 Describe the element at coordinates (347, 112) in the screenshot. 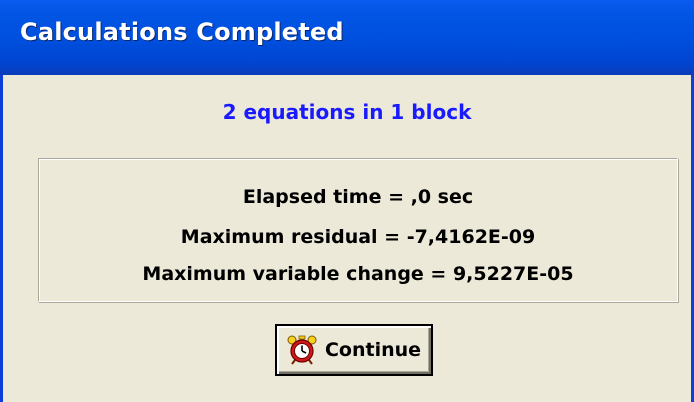

I see `equations-summary: 2 equations in 1 block` at that location.